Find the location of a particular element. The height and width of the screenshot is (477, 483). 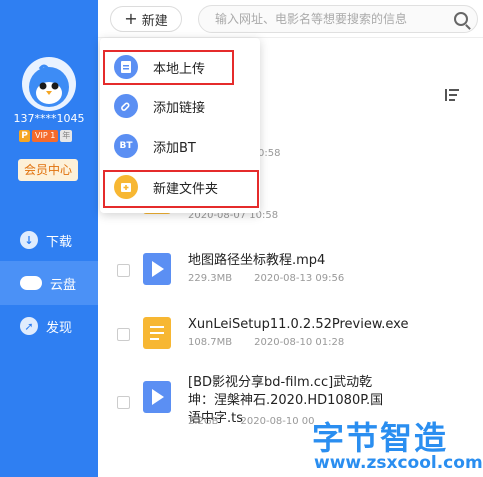

new-button: + 新建 is located at coordinates (146, 19).